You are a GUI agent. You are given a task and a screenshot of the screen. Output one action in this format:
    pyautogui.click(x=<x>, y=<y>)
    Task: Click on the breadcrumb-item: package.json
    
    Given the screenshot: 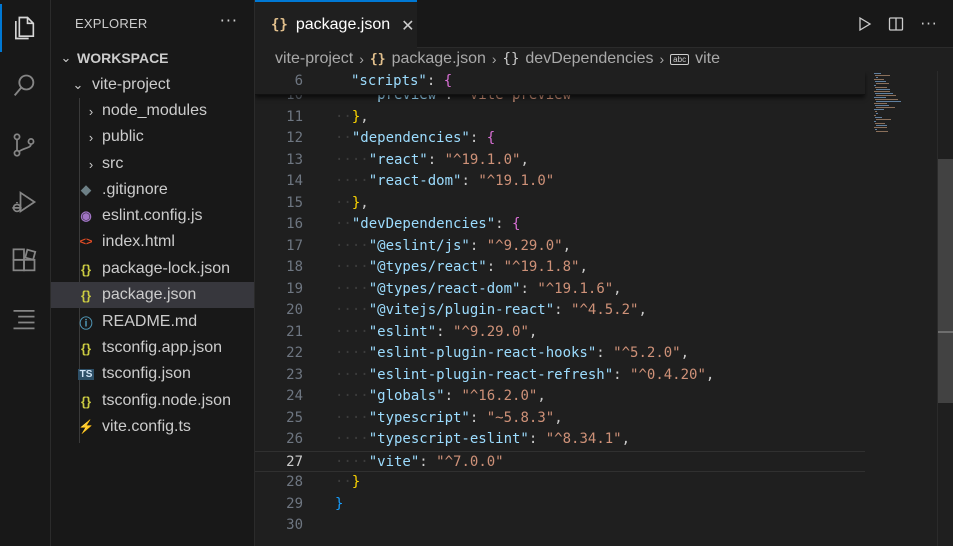 What is the action you would take?
    pyautogui.click(x=439, y=59)
    